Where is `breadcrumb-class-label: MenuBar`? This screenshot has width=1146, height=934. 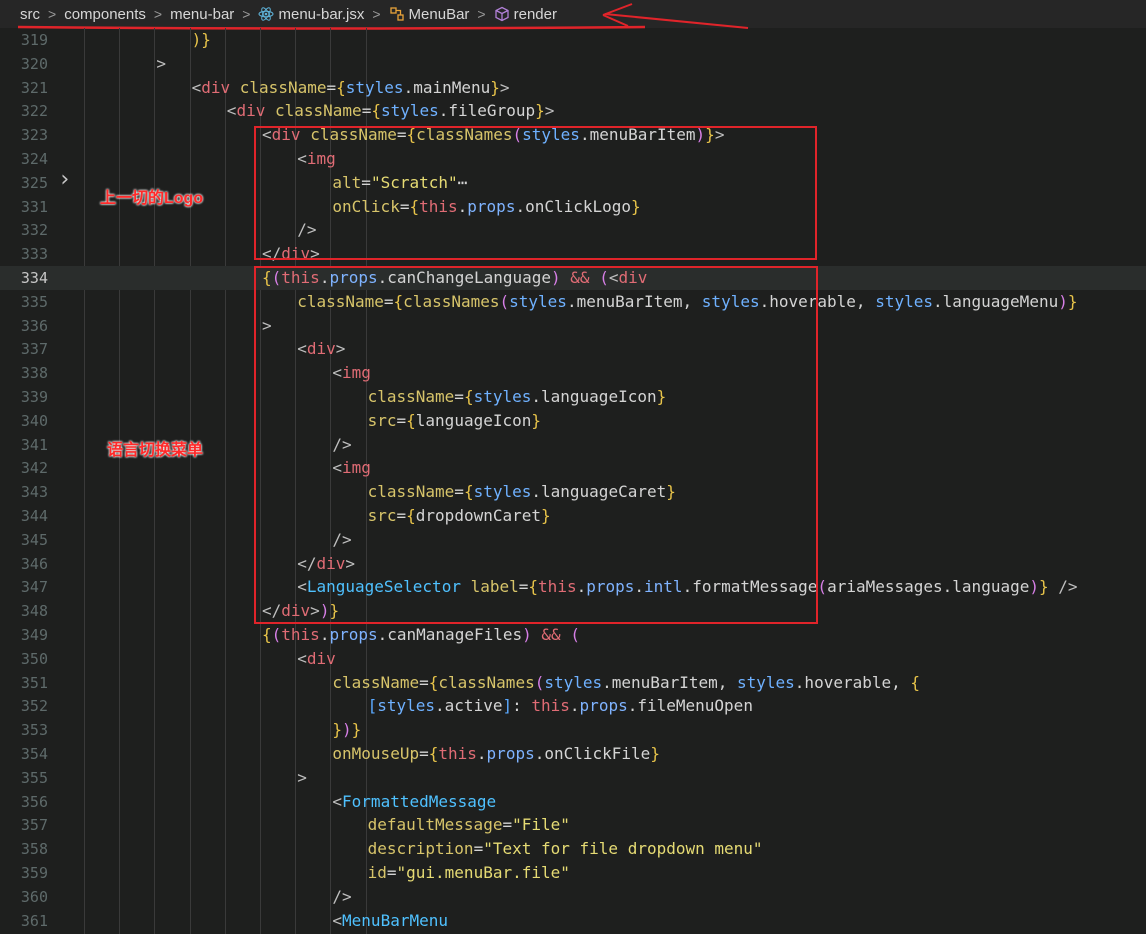
breadcrumb-class-label: MenuBar is located at coordinates (439, 14).